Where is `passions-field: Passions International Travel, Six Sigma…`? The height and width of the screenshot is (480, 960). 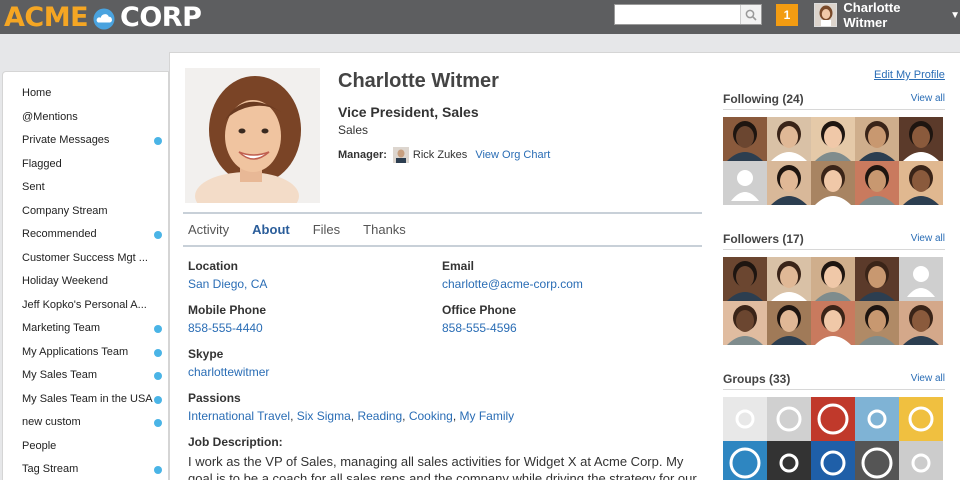
passions-field: Passions International Travel, Six Sigma… is located at coordinates (351, 407).